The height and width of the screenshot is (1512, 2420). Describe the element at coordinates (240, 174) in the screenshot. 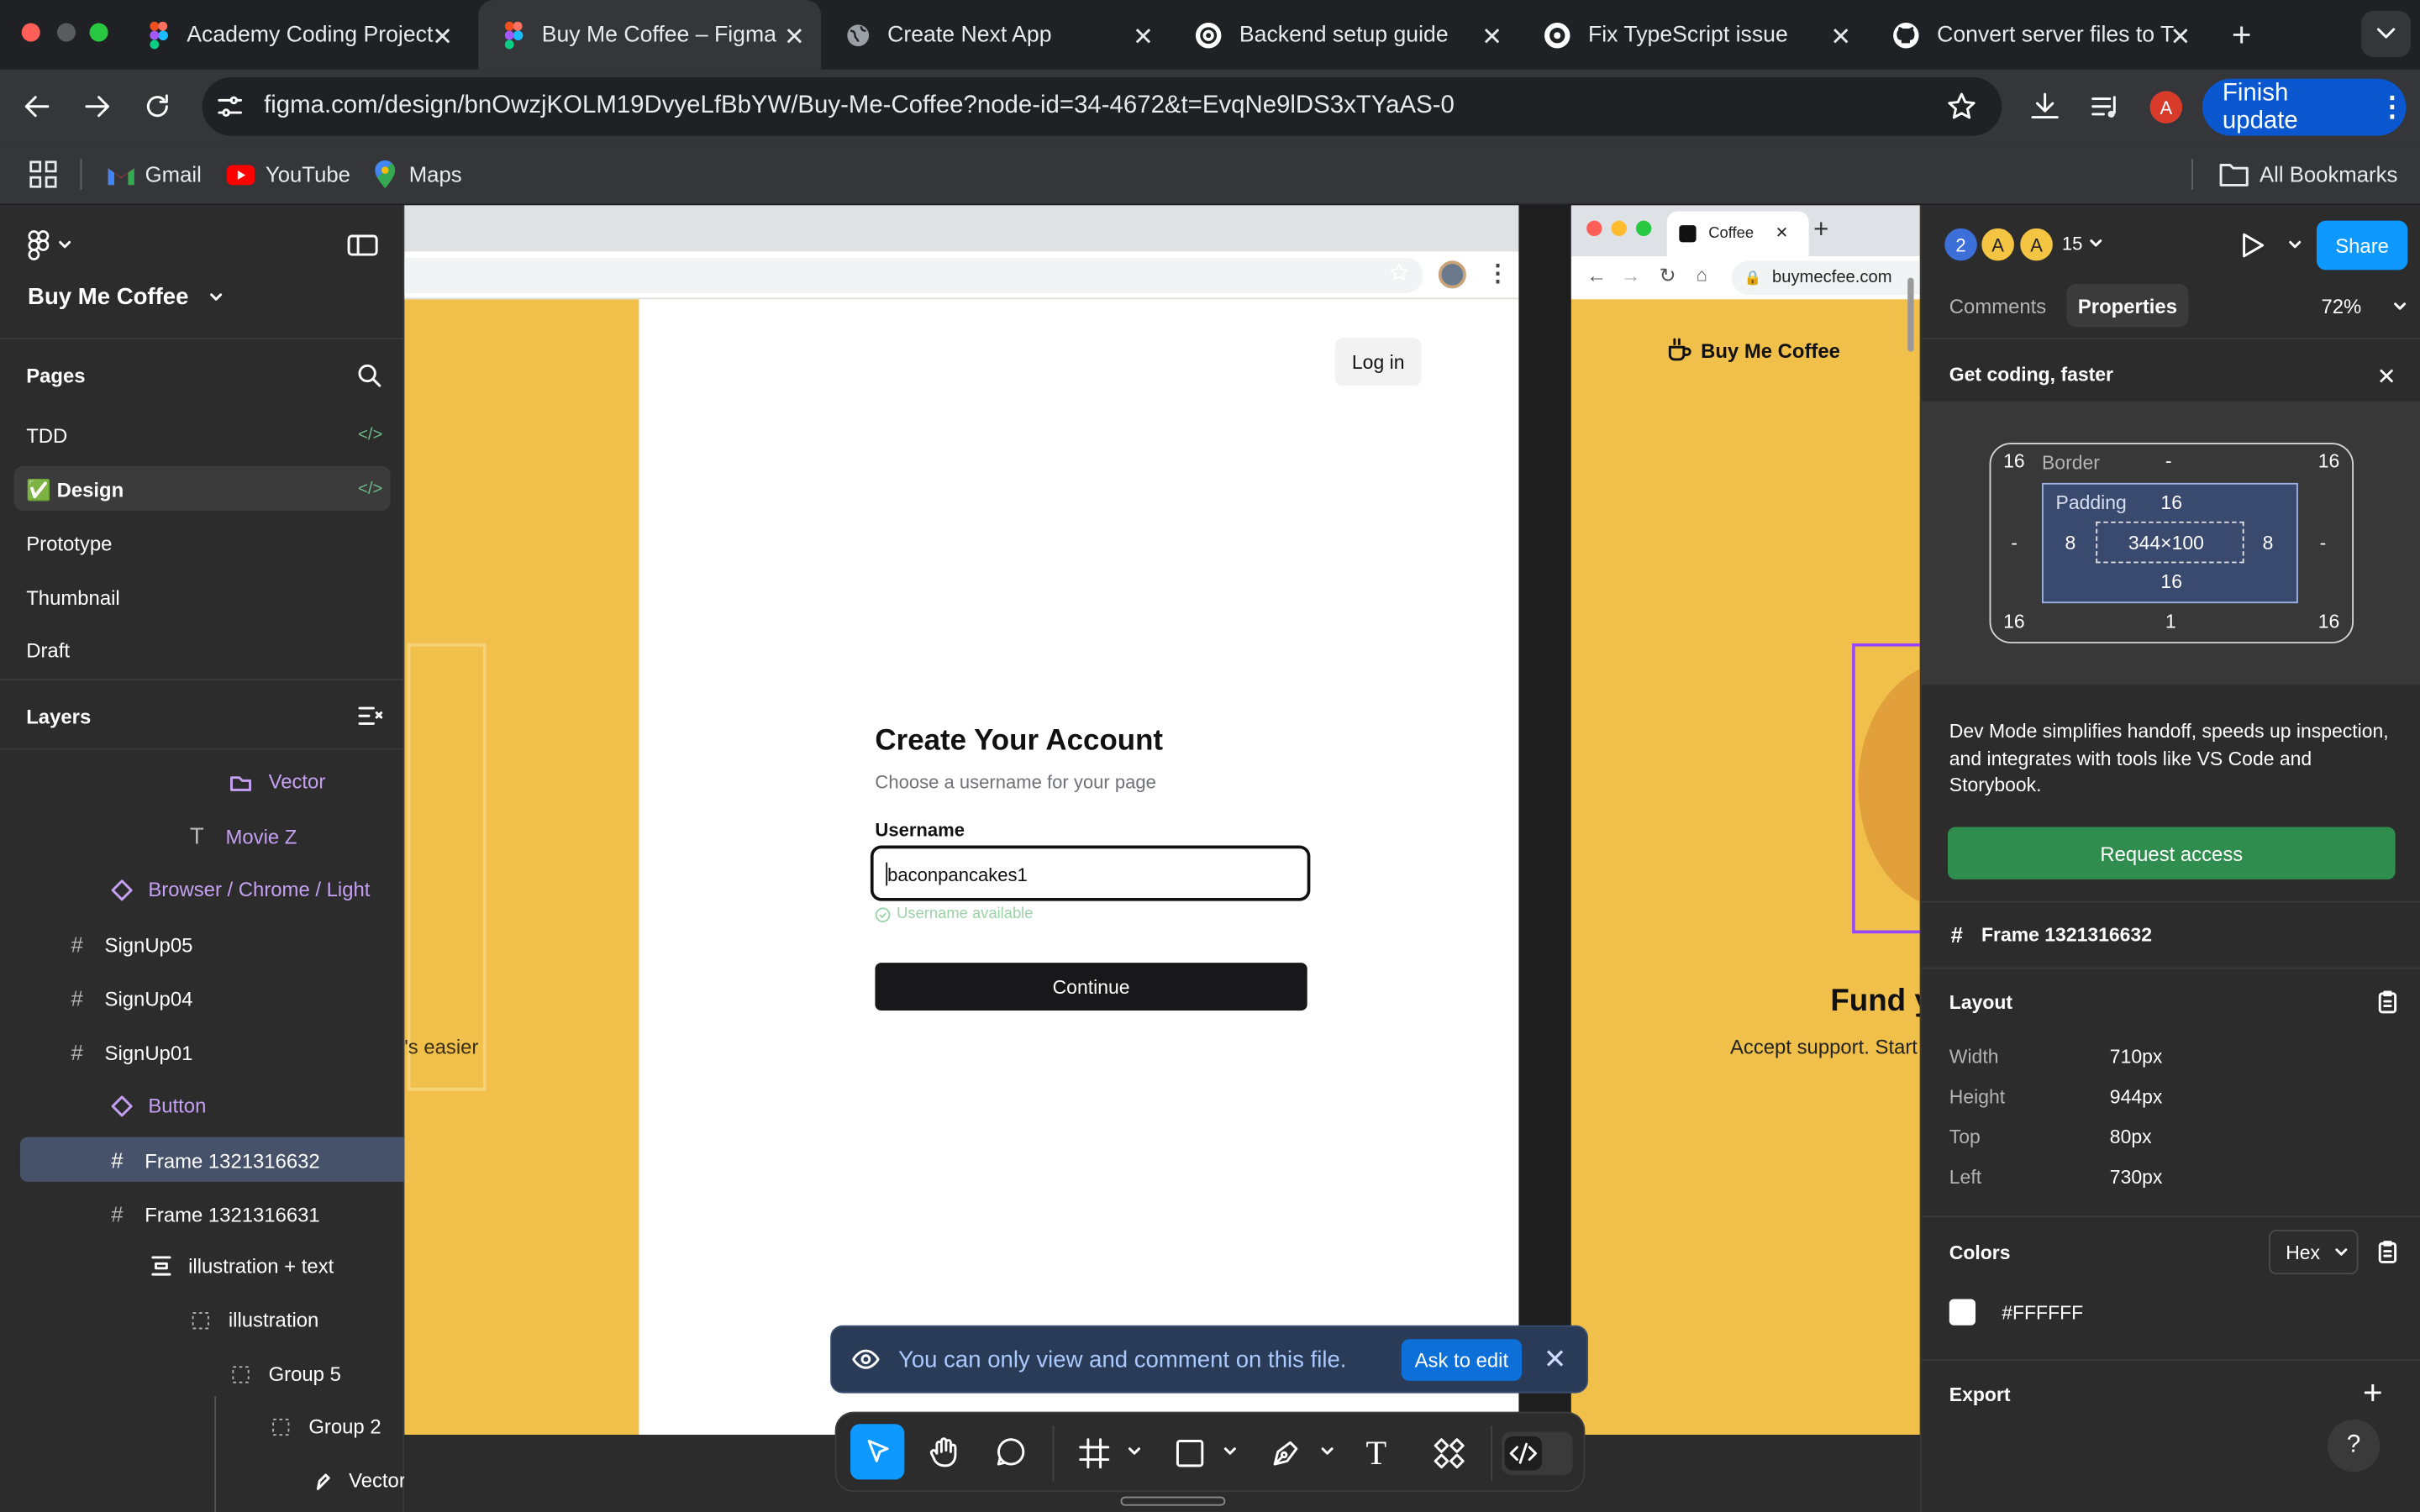

I see `youtube-icon` at that location.